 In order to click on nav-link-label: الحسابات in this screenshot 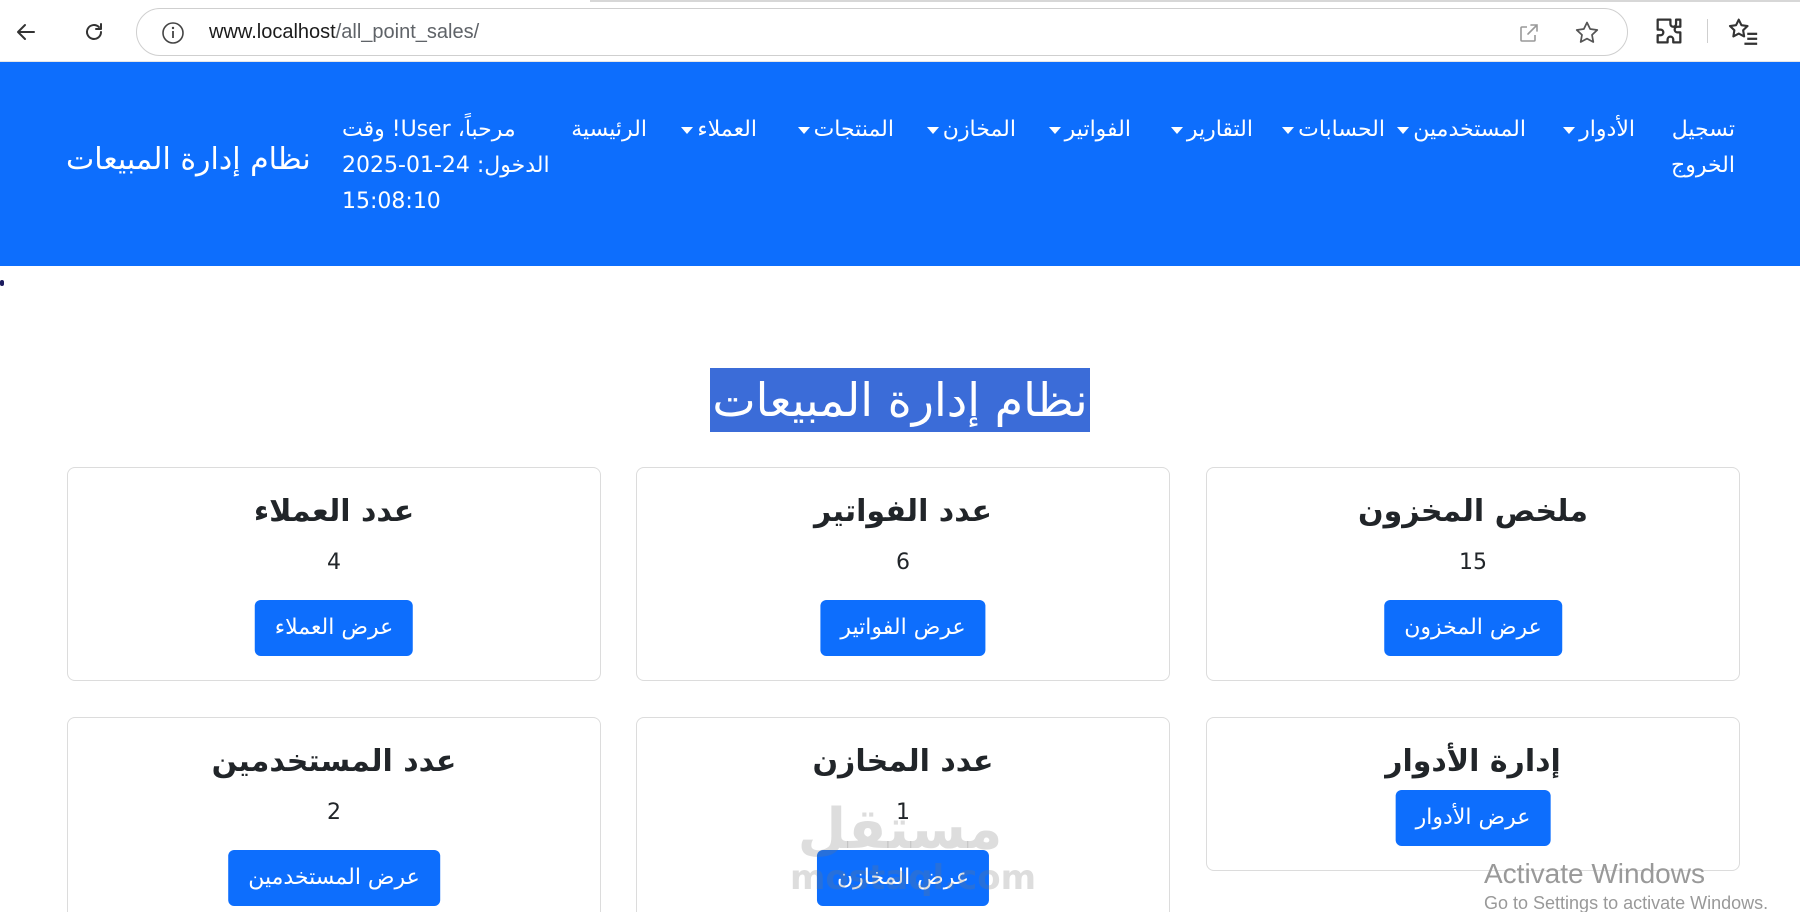, I will do `click(1341, 129)`.